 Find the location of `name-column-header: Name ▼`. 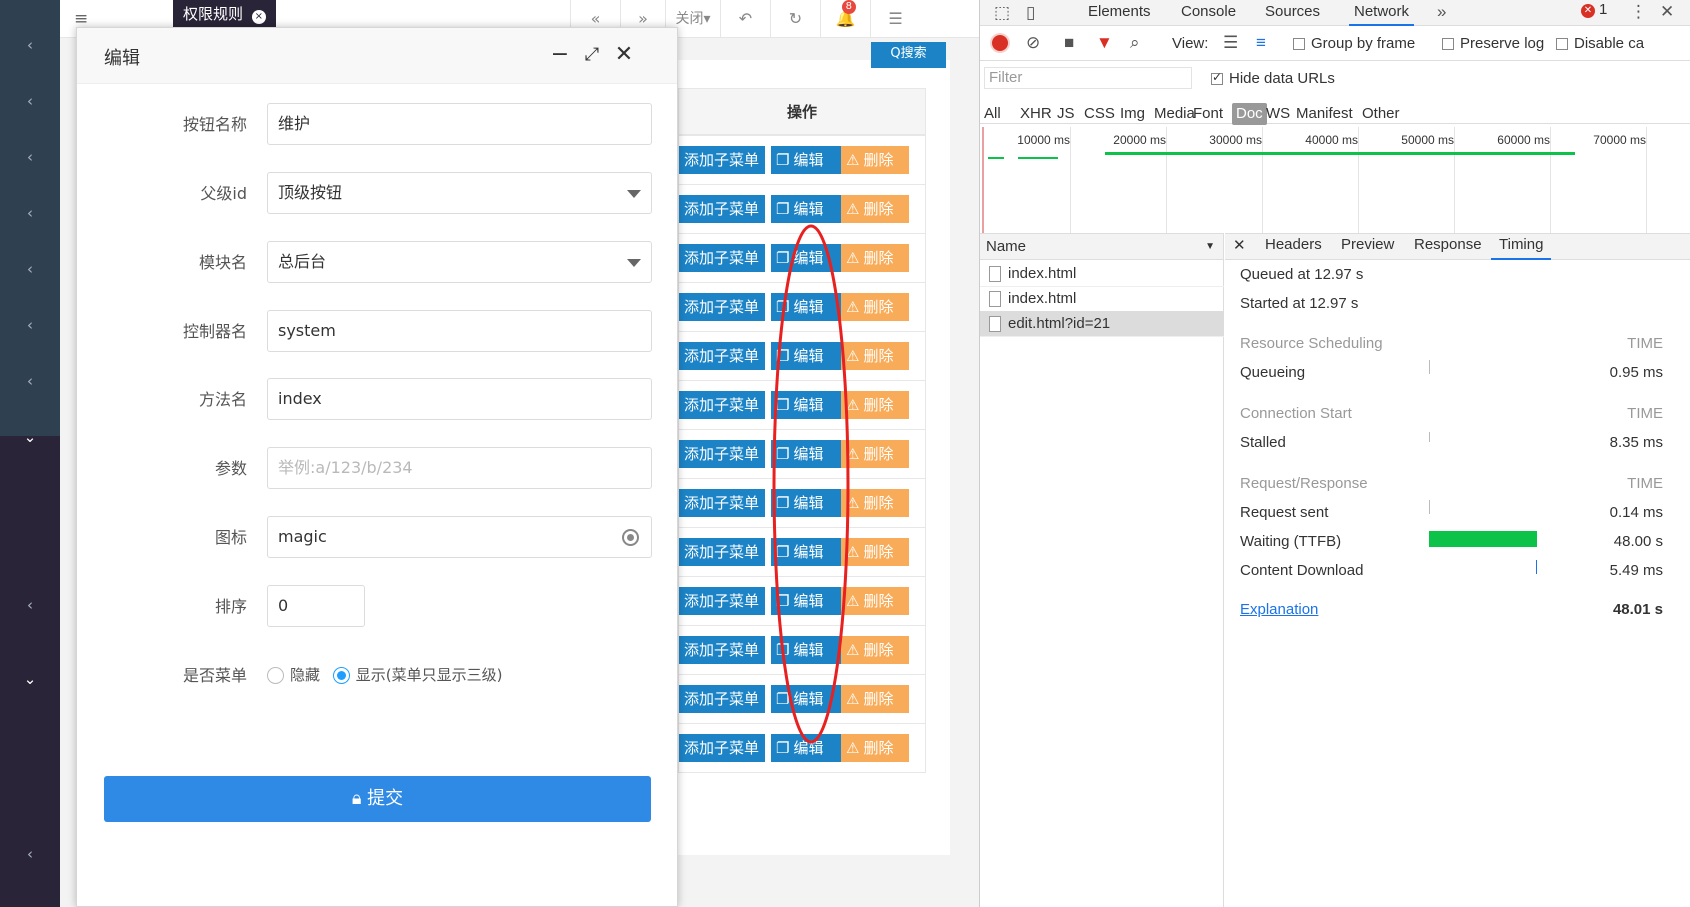

name-column-header: Name ▼ is located at coordinates (1101, 247).